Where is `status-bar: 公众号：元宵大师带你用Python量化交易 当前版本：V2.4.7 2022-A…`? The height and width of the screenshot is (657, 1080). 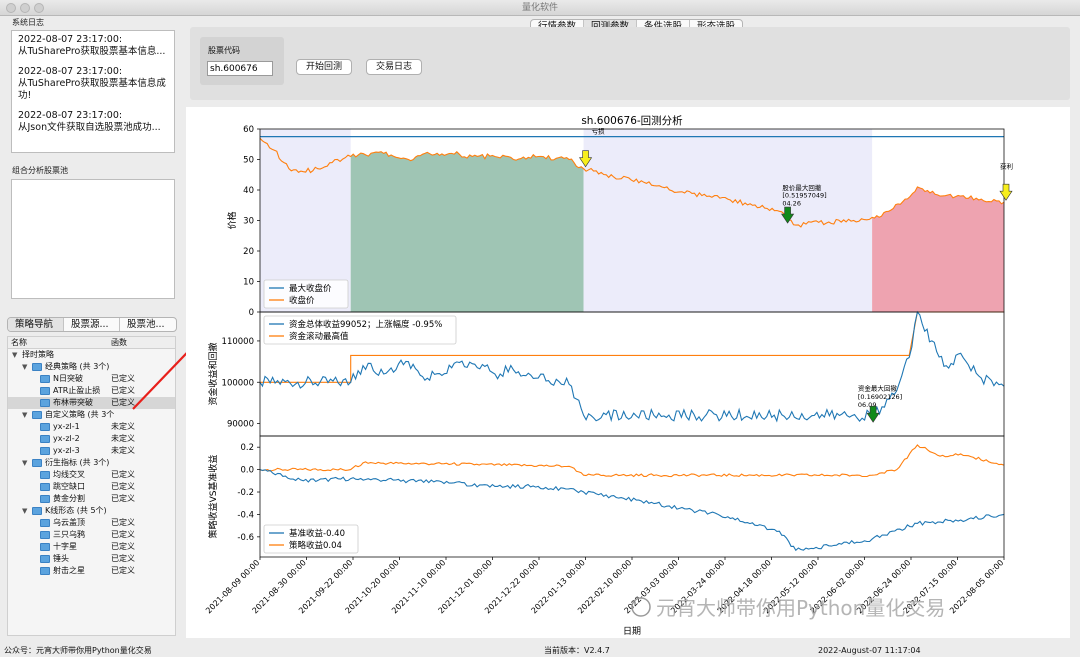 status-bar: 公众号：元宵大师带你用Python量化交易 当前版本：V2.4.7 2022-A… is located at coordinates (540, 651).